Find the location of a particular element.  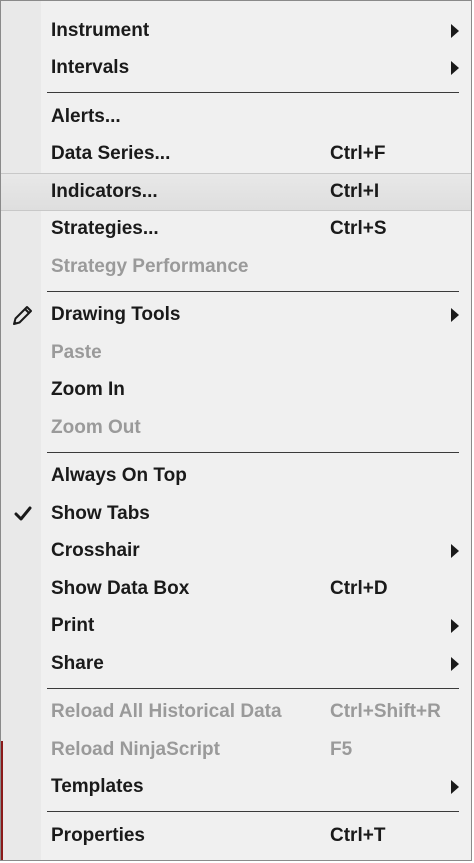

menu-item-strategy-performance: Strategy Performance is located at coordinates (236, 267).